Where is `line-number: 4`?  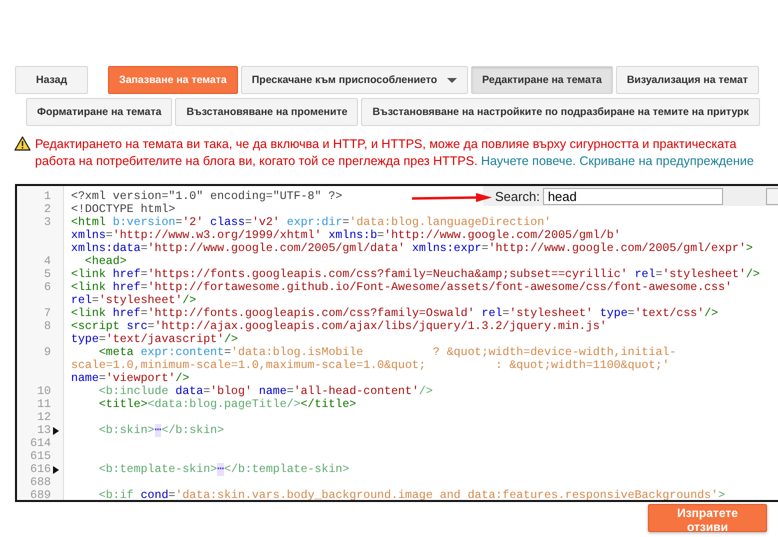
line-number: 4 is located at coordinates (47, 261).